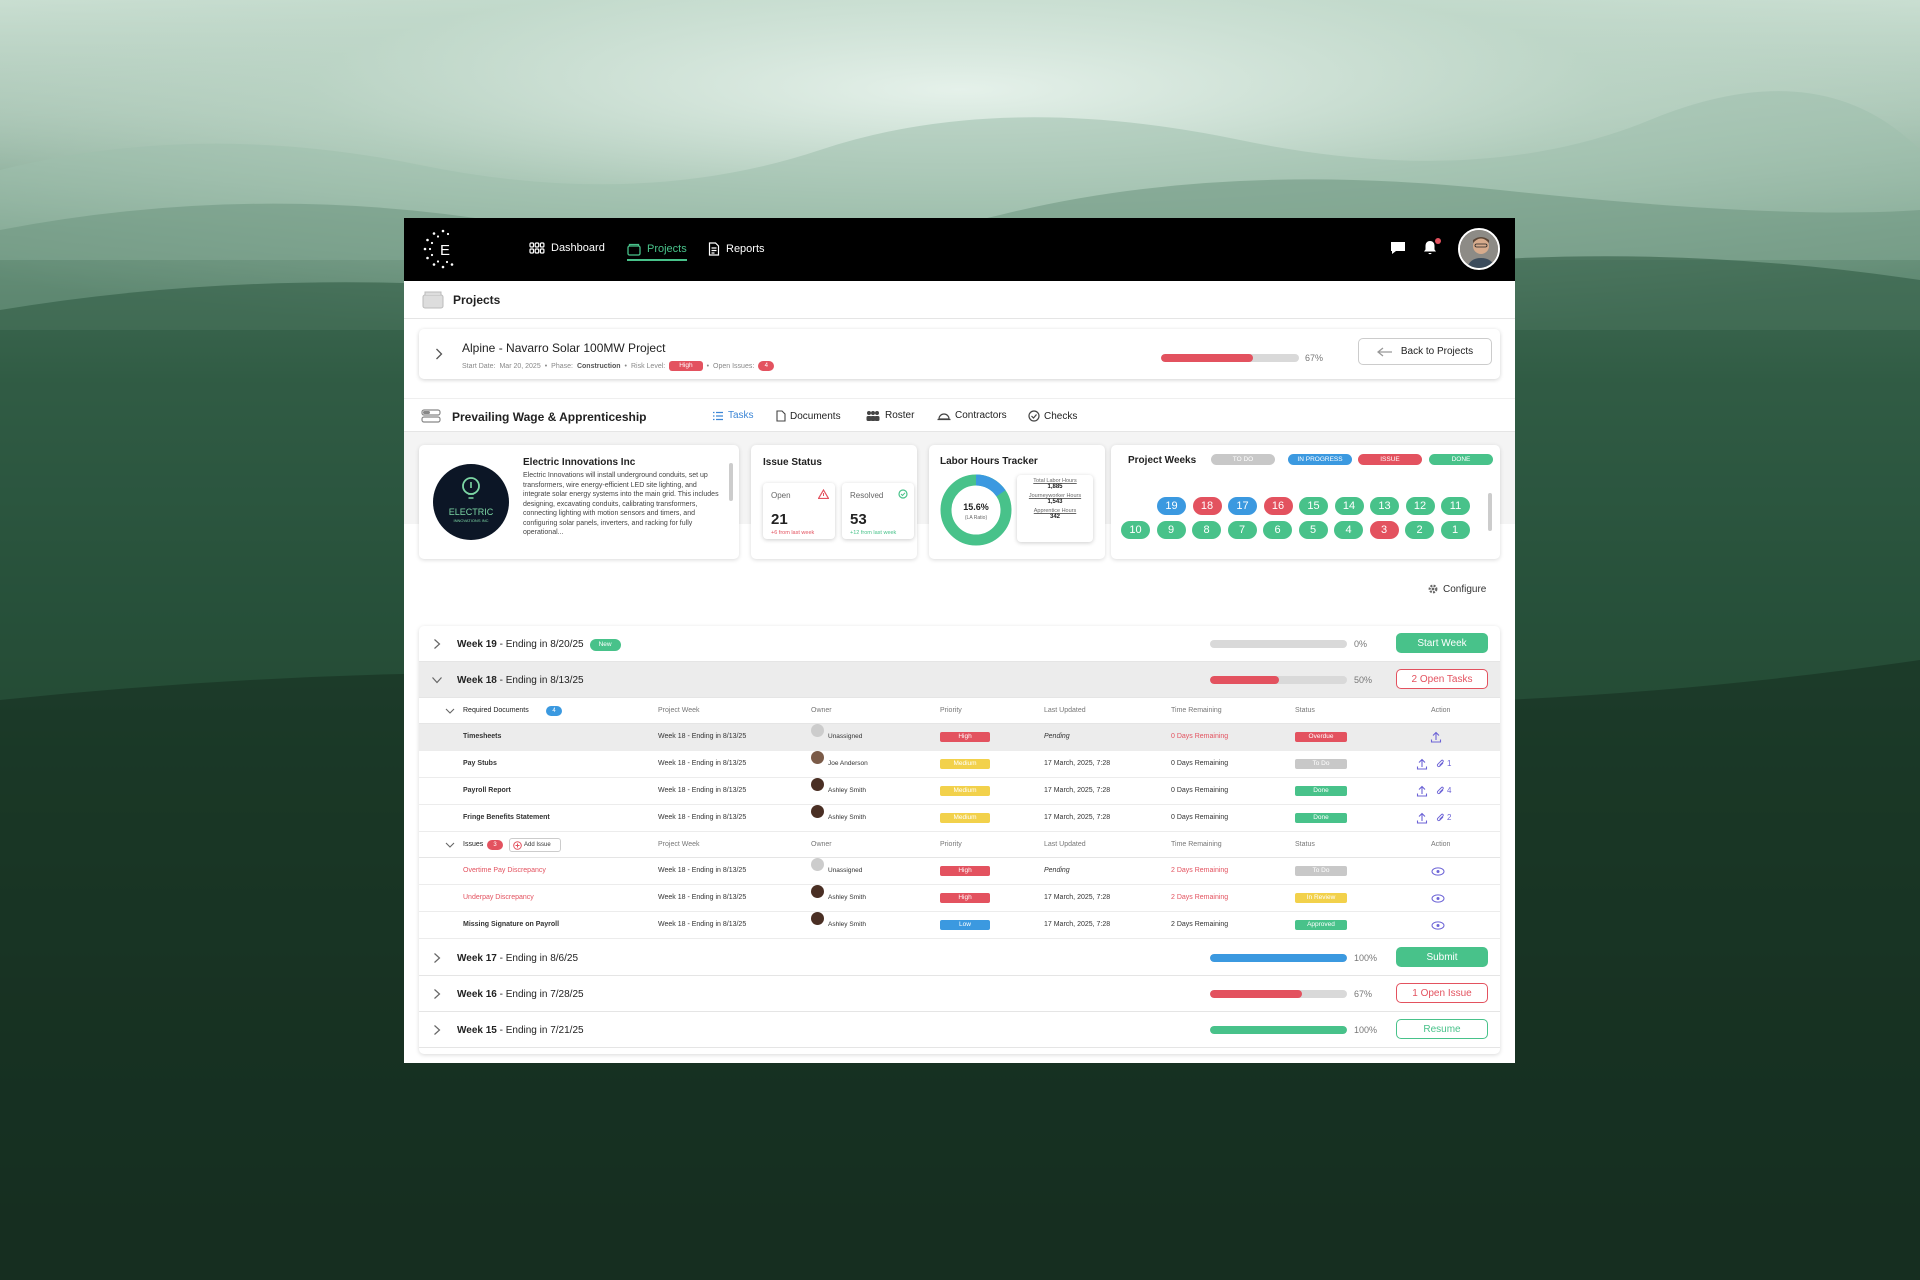  I want to click on week-bubble: 5, so click(1313, 530).